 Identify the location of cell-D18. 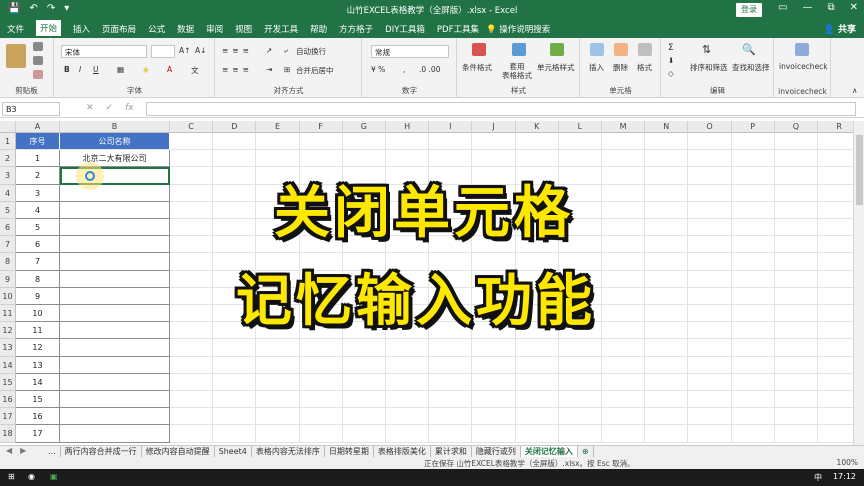
(235, 434).